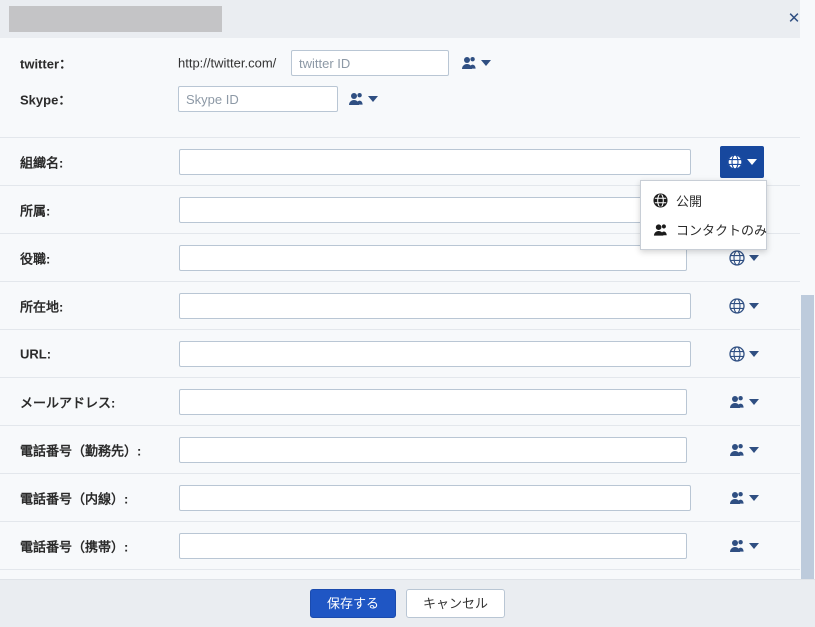 This screenshot has height=627, width=815. I want to click on form-row-phone-work: 電話番号（勤務先）:, so click(400, 449).